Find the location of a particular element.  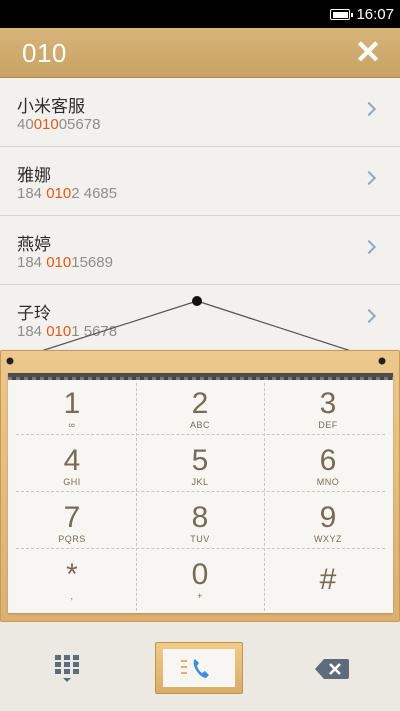

bottom-action-bar is located at coordinates (200, 666).